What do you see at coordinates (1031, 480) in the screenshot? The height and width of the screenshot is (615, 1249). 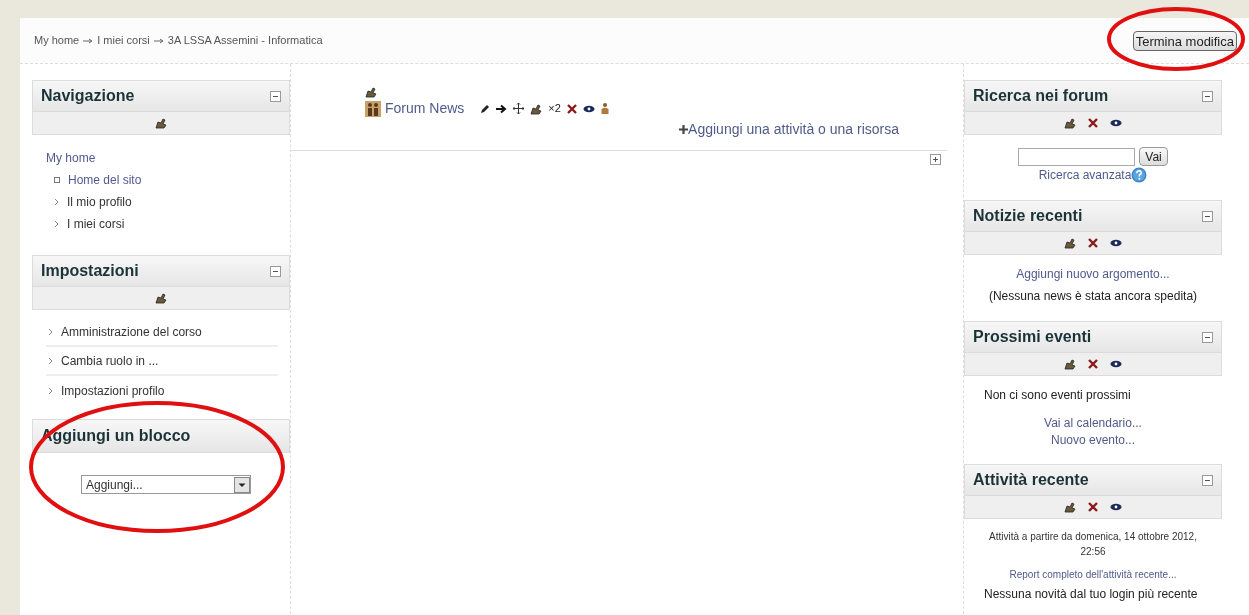 I see `block-title: Attività recente` at bounding box center [1031, 480].